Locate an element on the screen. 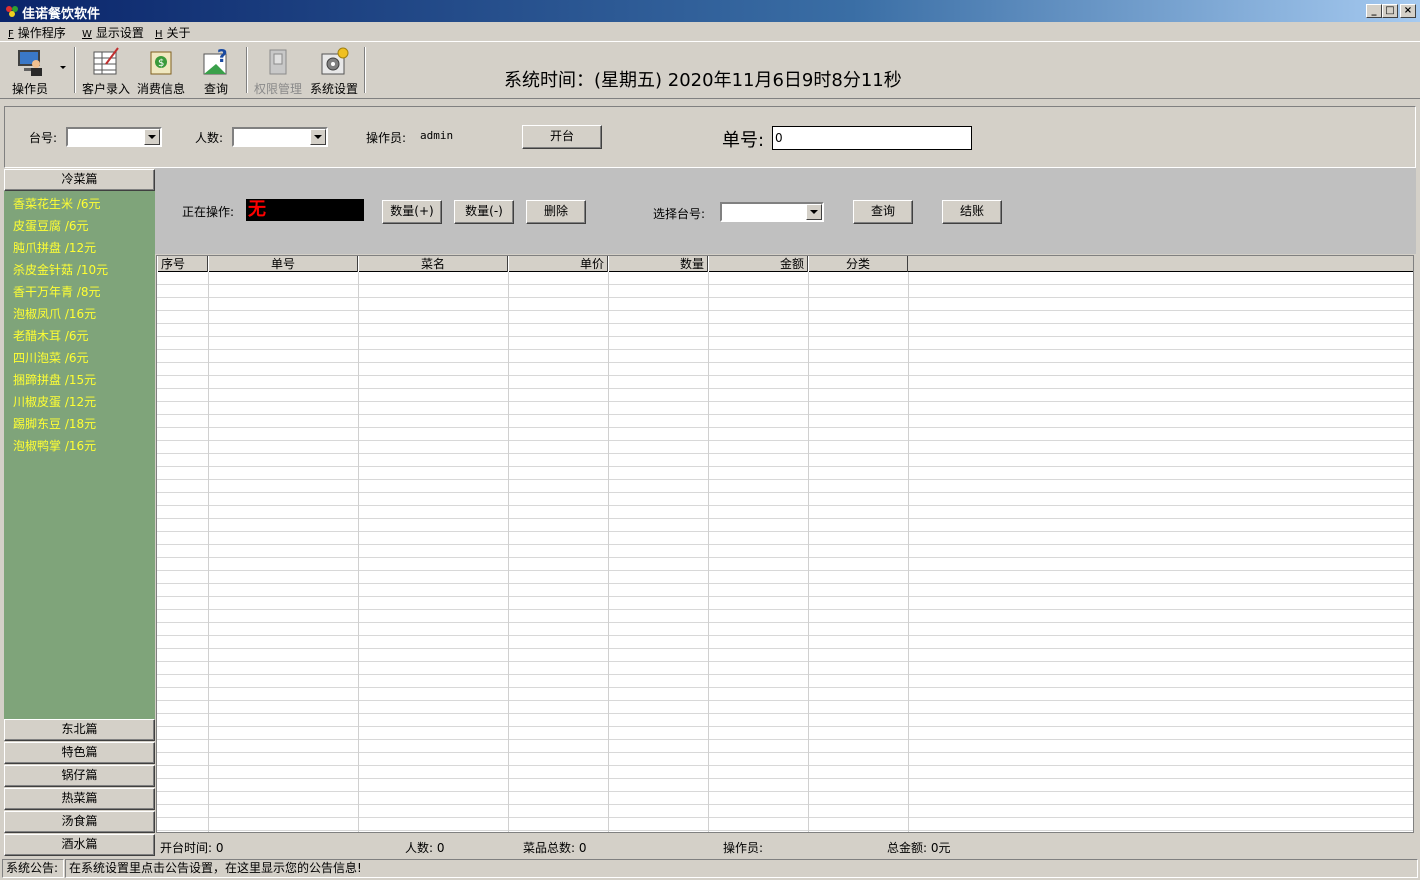 The width and height of the screenshot is (1420, 880). dish-item: 捆蹄拼盘 /15元 is located at coordinates (54, 379).